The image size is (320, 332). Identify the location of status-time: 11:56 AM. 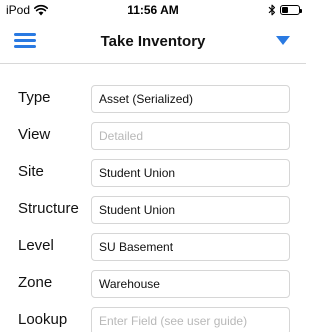
(153, 10).